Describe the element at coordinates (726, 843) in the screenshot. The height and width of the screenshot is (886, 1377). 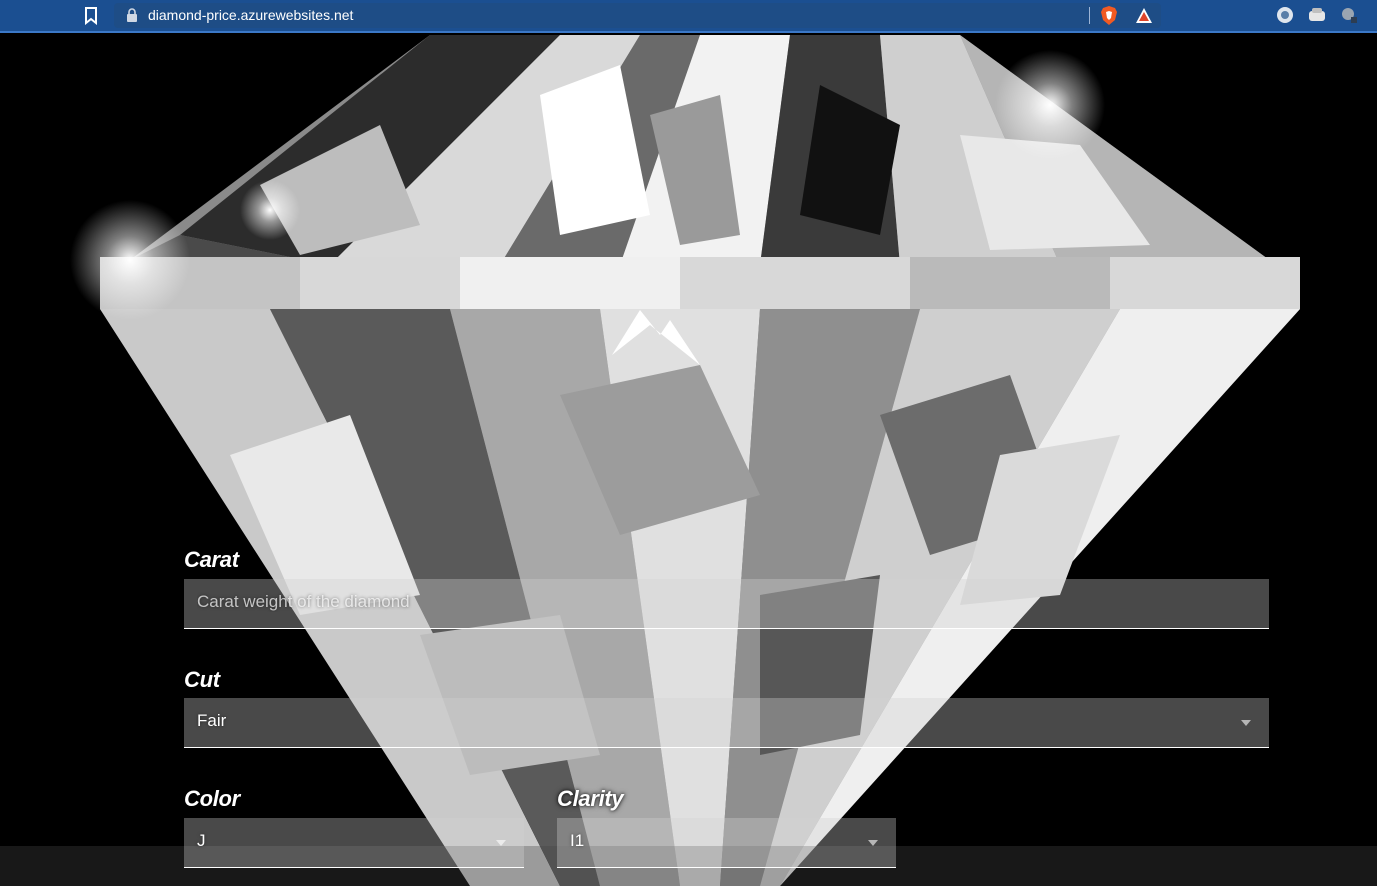
I see `clarity-select: I1` at that location.